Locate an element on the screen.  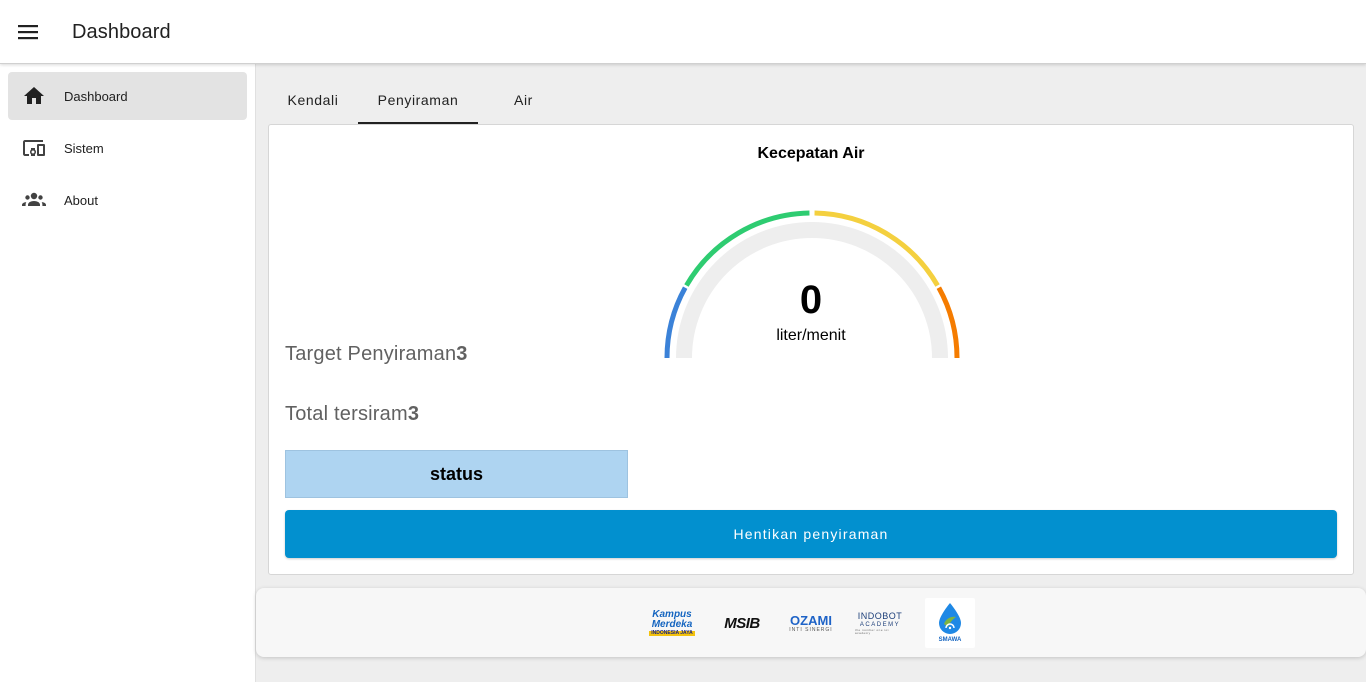
smawa-logo: SMAWA is located at coordinates (950, 623).